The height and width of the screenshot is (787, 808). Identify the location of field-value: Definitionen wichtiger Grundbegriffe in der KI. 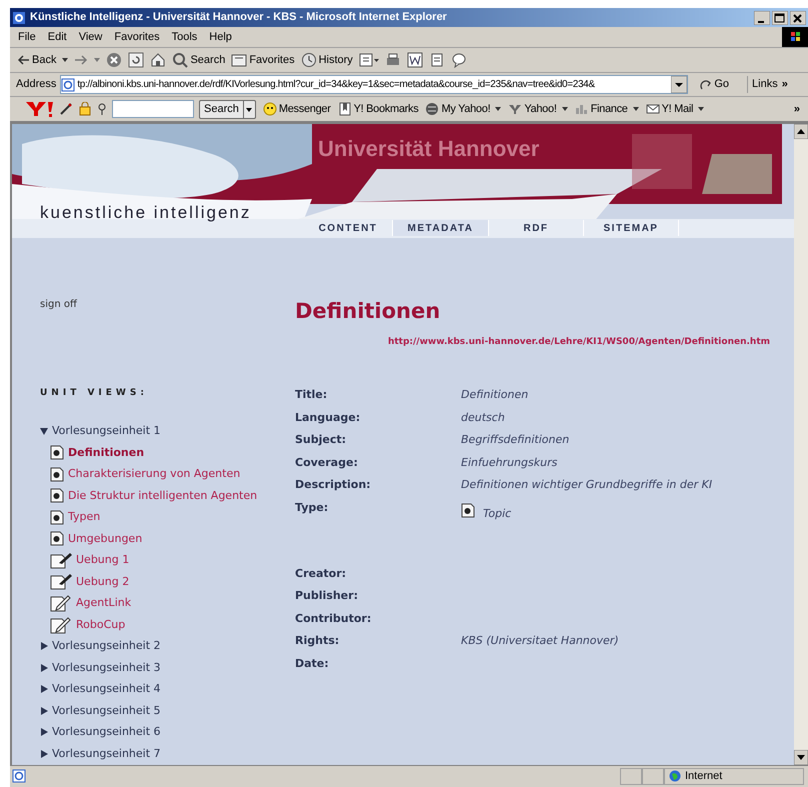
(586, 485).